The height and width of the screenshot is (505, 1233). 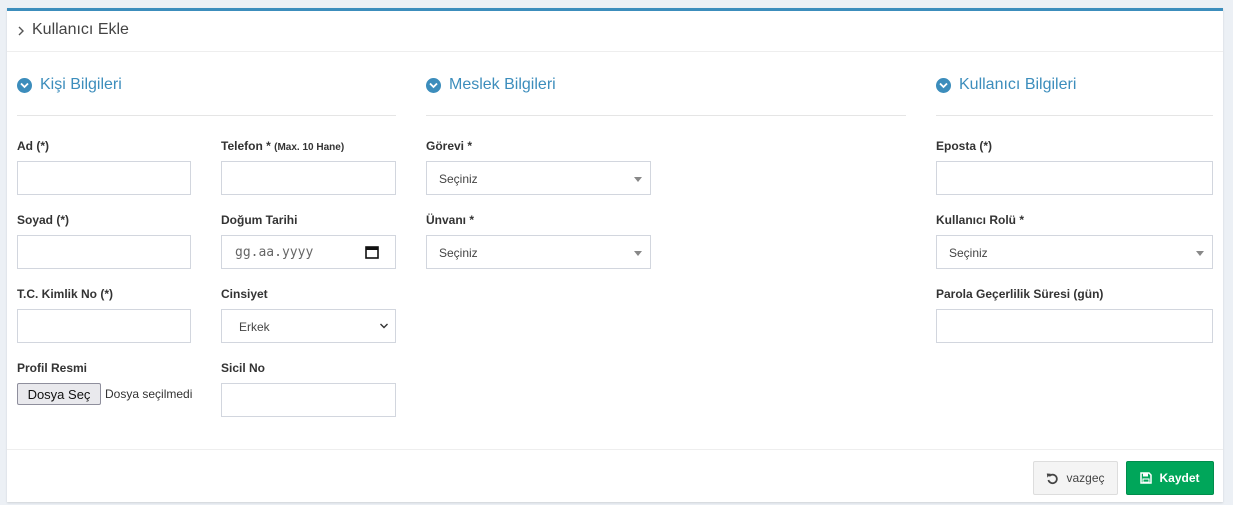 I want to click on section-job-title: Meslek Bilgileri, so click(x=502, y=84).